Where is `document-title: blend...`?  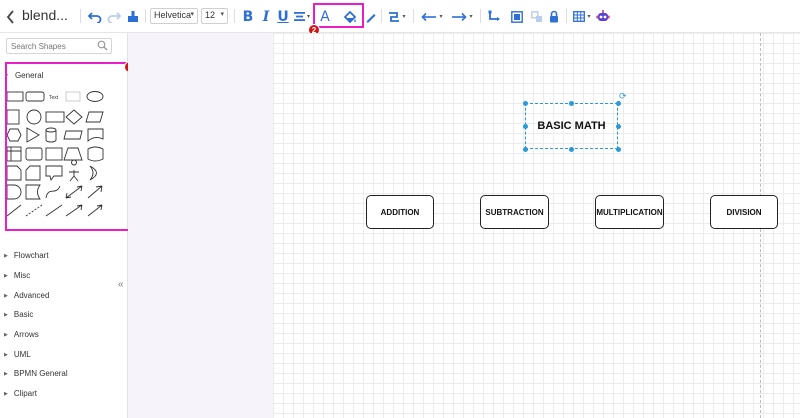 document-title: blend... is located at coordinates (45, 15).